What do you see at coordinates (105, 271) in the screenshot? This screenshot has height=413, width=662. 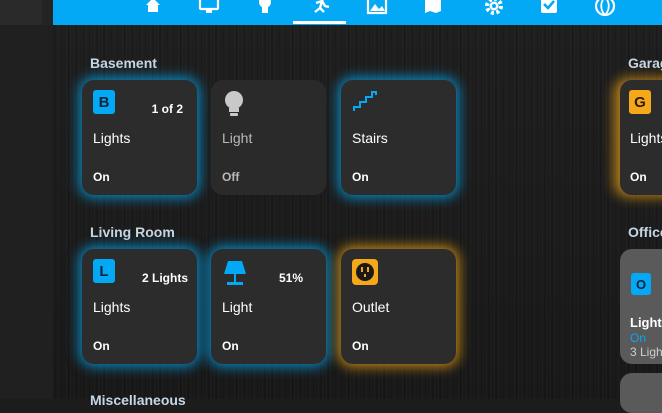 I see `letter-l-icon: L` at bounding box center [105, 271].